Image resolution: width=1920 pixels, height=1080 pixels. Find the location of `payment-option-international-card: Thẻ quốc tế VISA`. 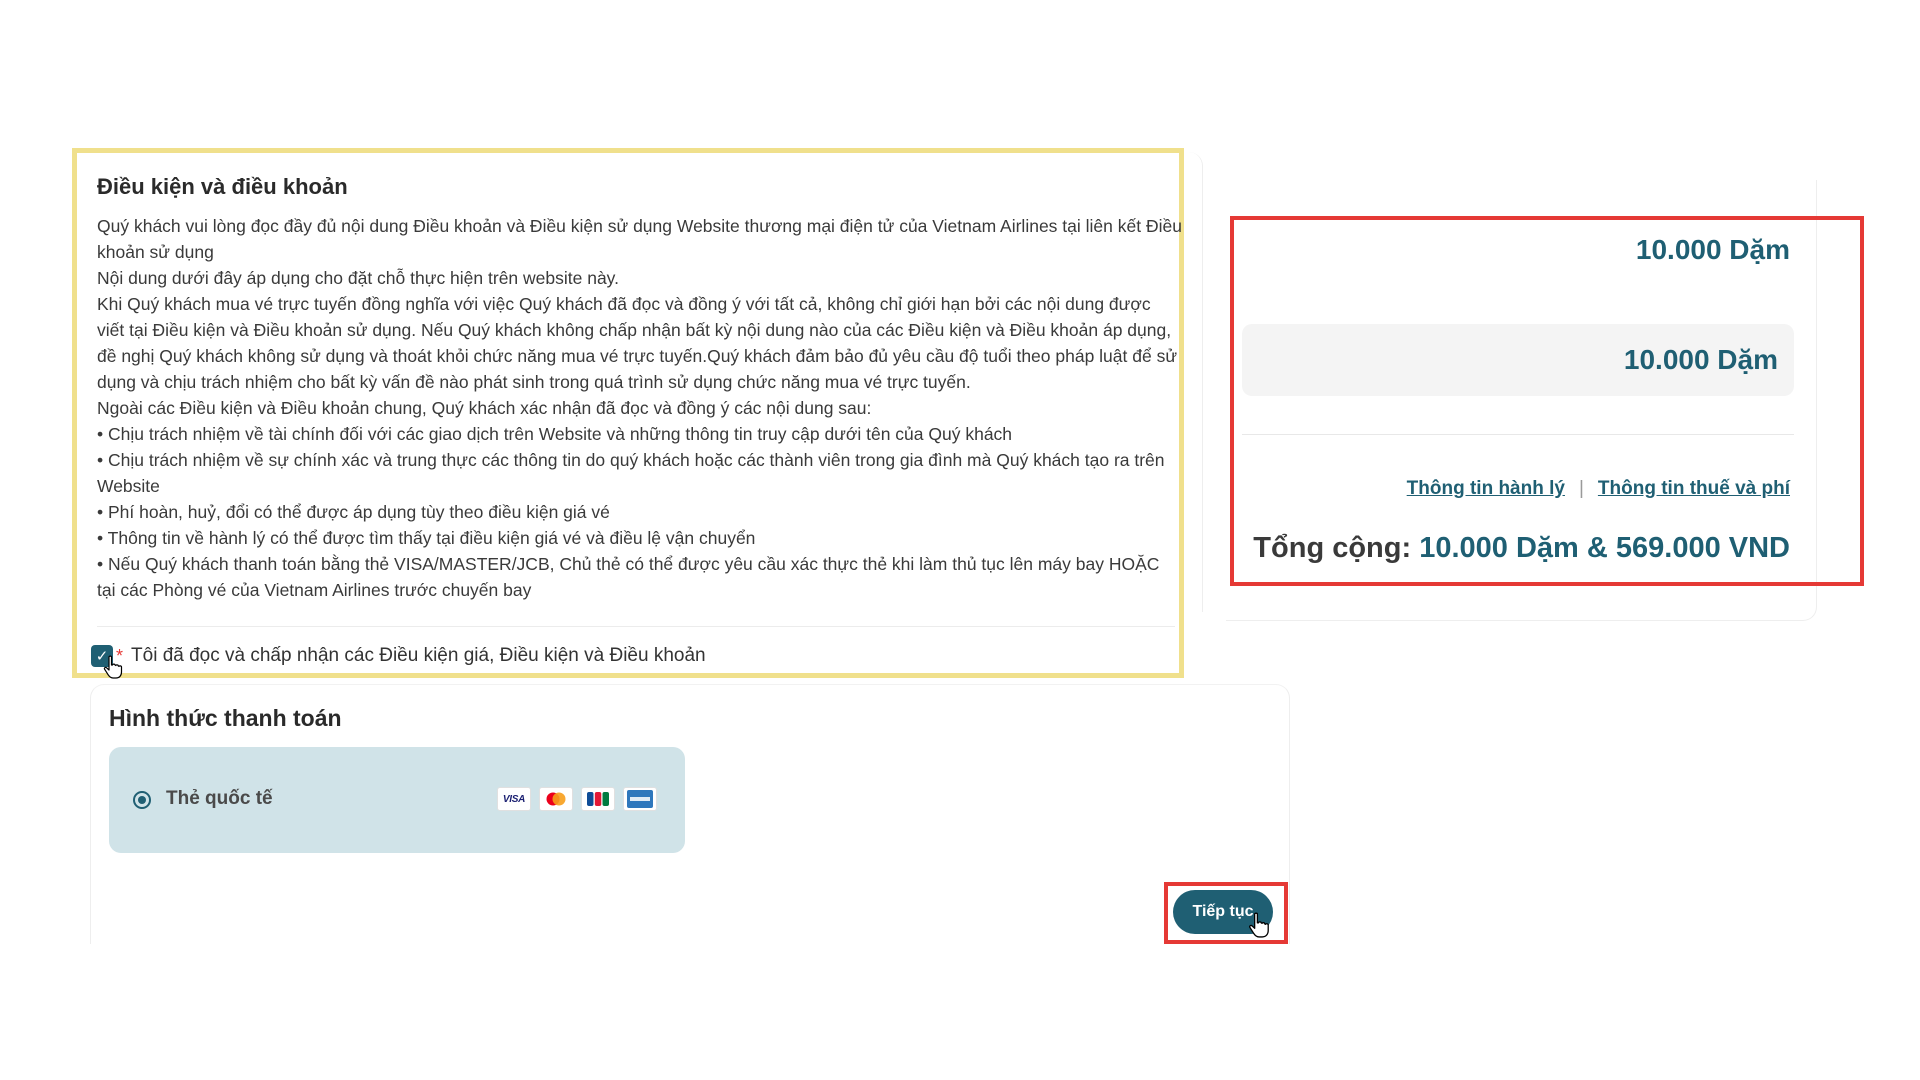

payment-option-international-card: Thẻ quốc tế VISA is located at coordinates (397, 800).